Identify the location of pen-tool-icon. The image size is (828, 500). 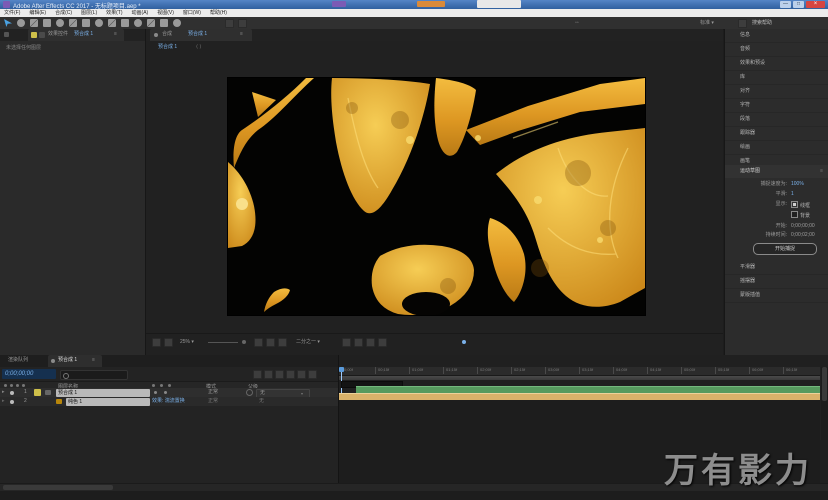
(99, 23).